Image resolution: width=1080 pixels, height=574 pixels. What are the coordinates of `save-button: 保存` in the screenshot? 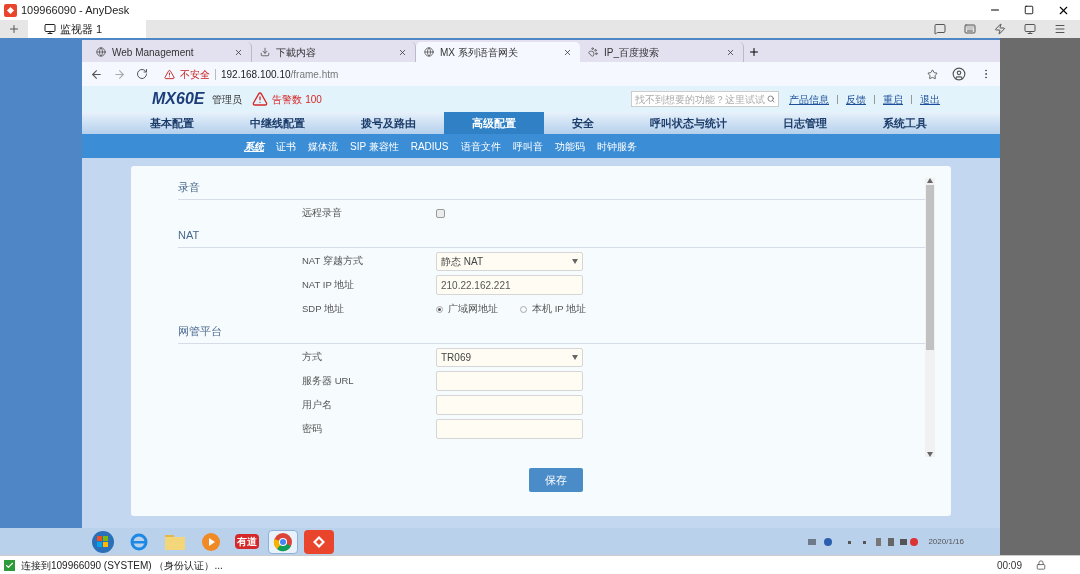 It's located at (556, 480).